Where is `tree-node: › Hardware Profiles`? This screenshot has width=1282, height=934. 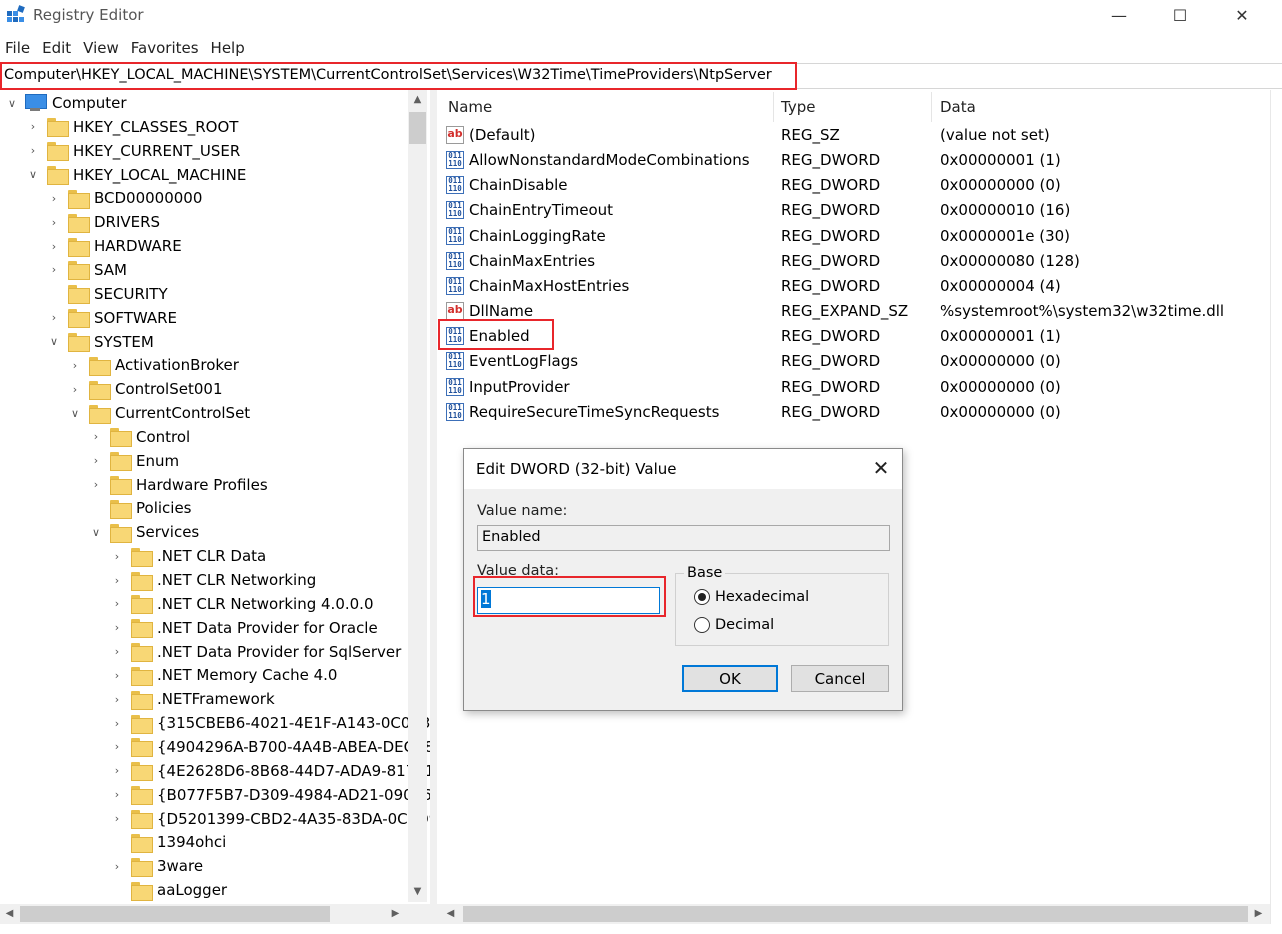
tree-node: › Hardware Profiles is located at coordinates (179, 485).